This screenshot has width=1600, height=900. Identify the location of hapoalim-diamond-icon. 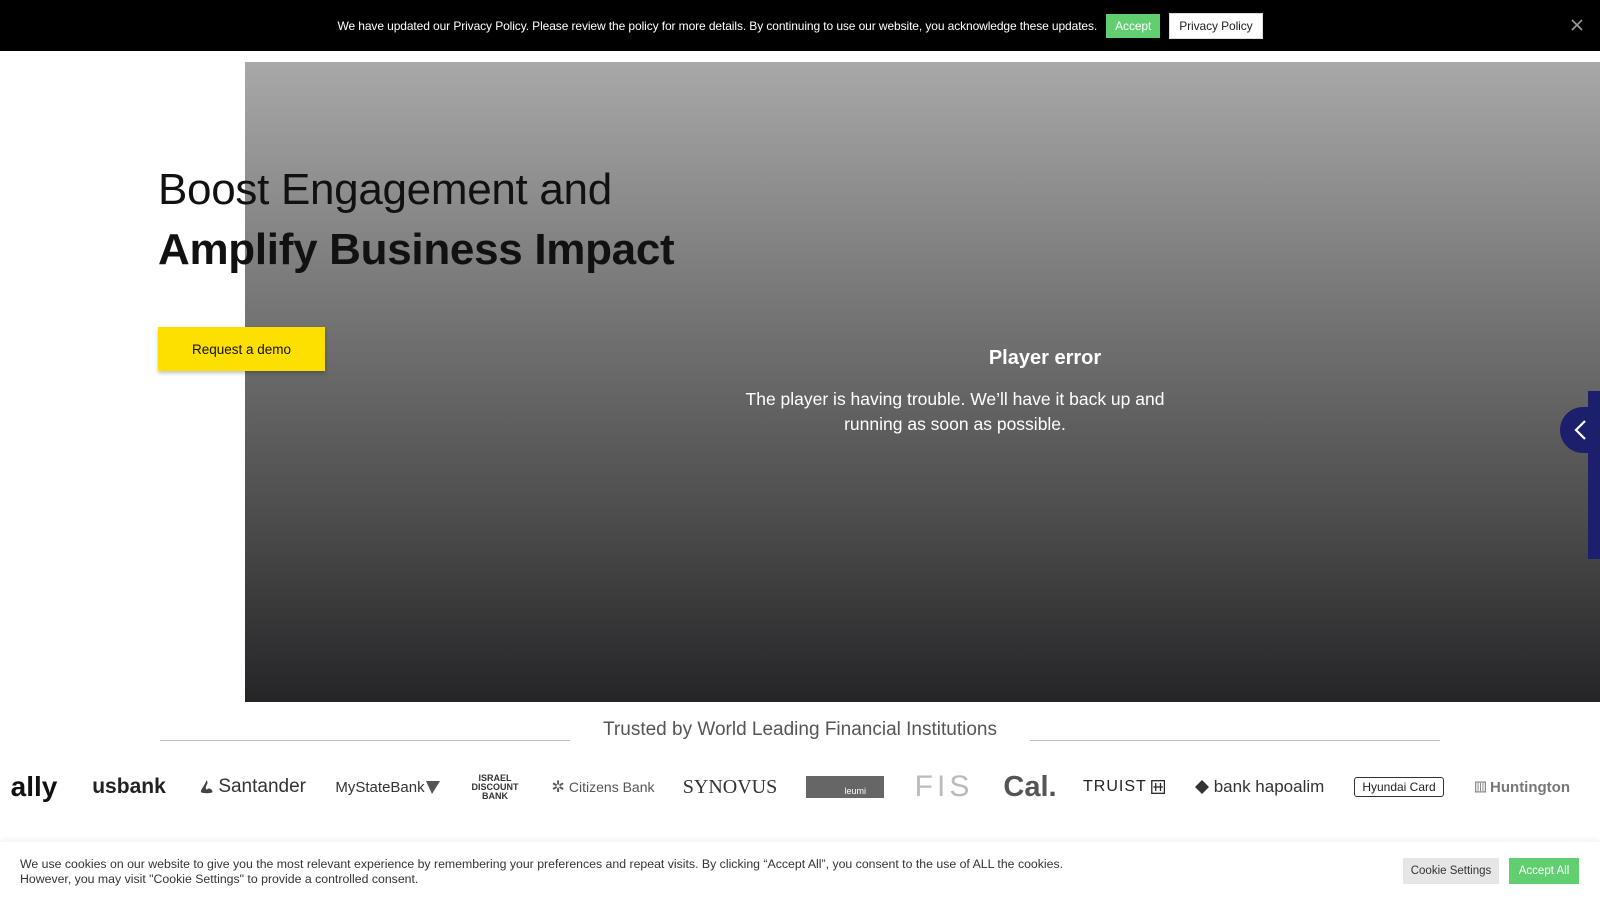
(1201, 787).